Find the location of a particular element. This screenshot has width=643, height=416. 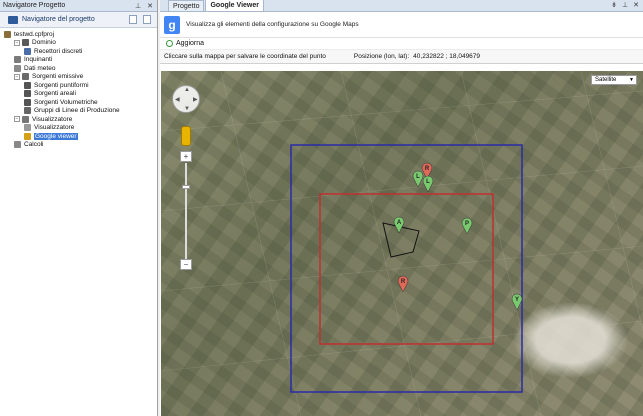

tree-node: testwd.cpfproj is located at coordinates (78, 34).